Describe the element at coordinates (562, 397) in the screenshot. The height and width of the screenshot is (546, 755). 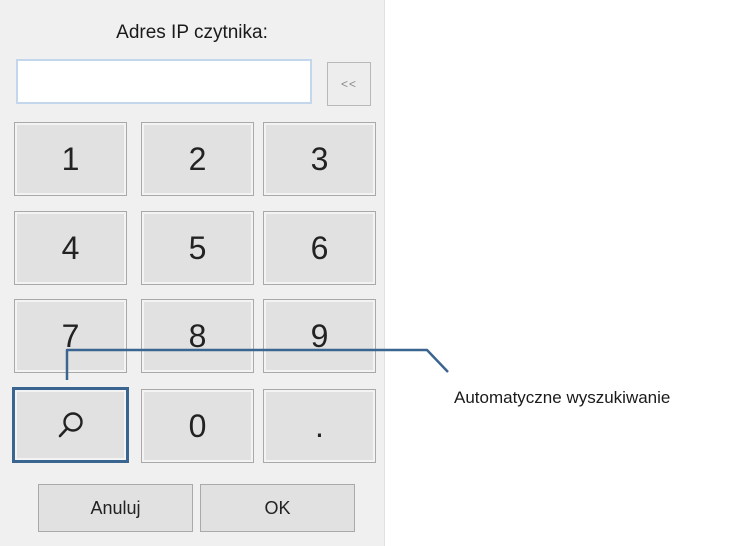
I see `callout-label: Automatyczne wyszukiwanie` at that location.